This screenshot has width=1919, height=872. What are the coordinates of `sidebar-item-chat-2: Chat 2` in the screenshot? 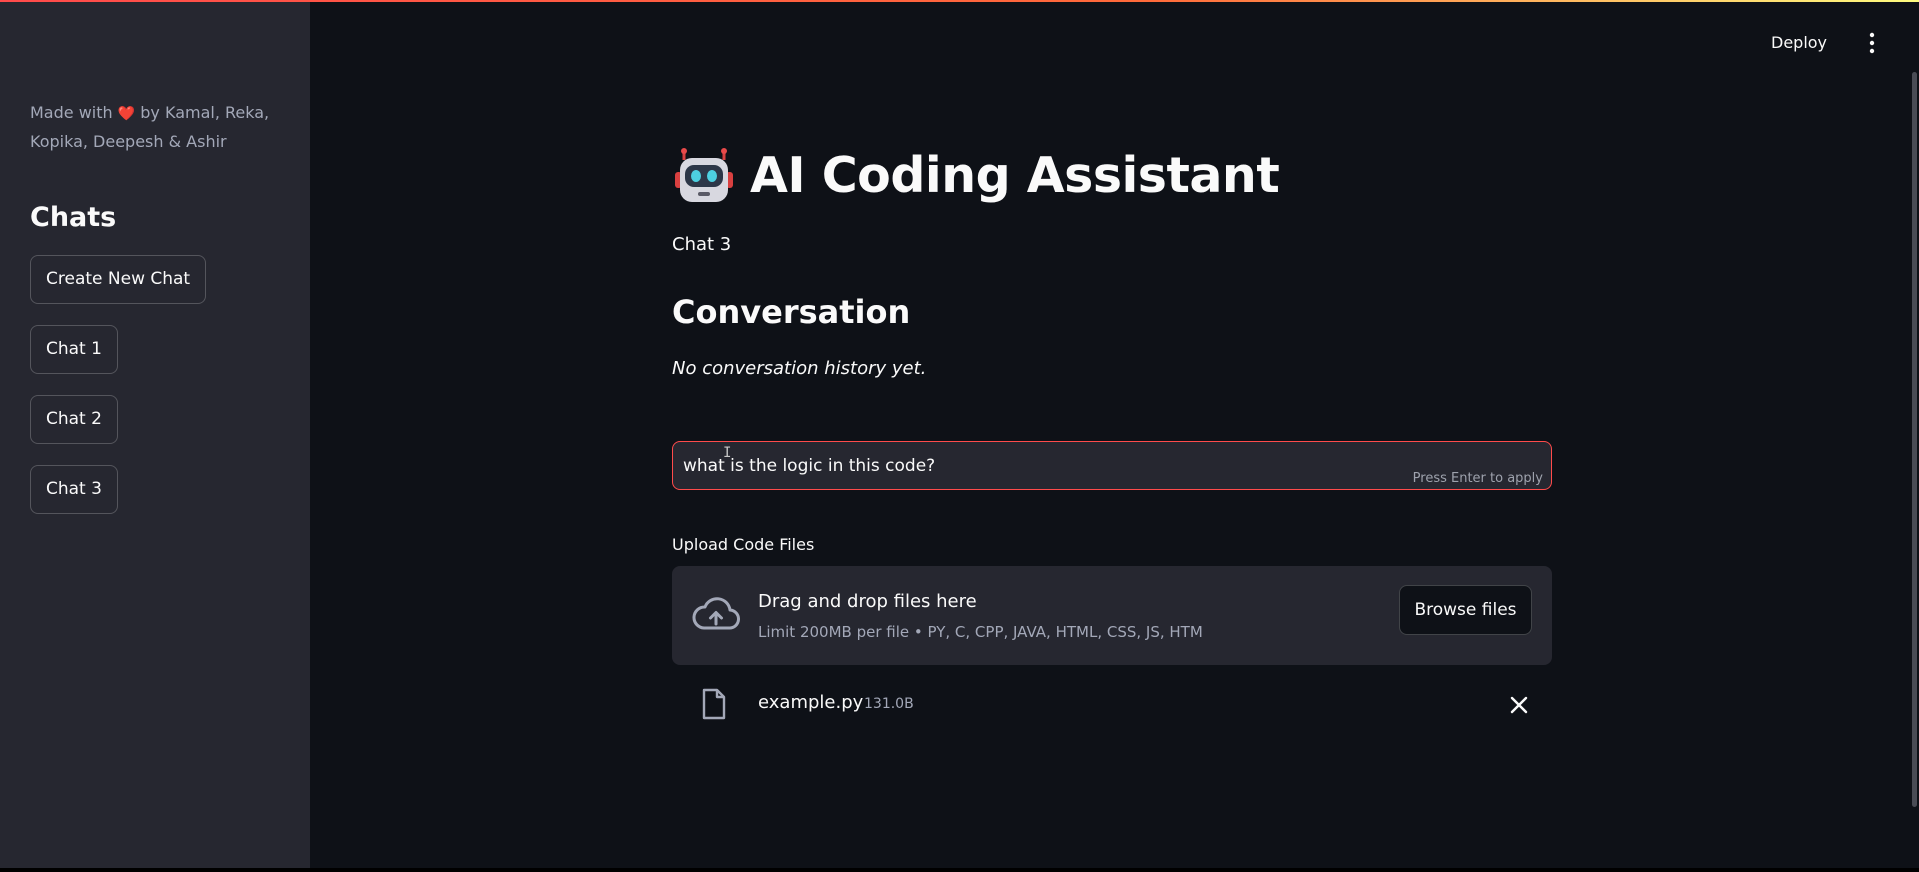 It's located at (74, 419).